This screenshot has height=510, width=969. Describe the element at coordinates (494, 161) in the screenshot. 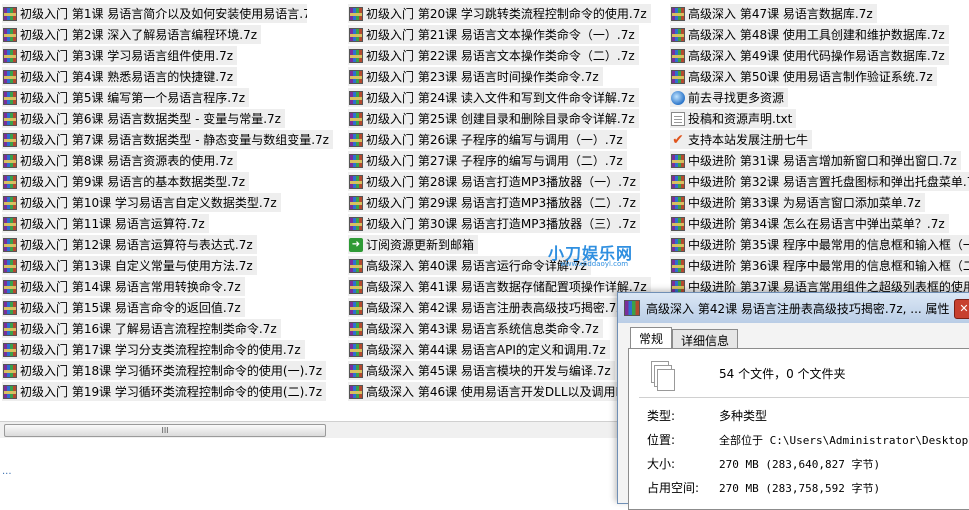

I see `file-name: 初级入门 第27课 子程序的编写与调用（二）.7z` at that location.